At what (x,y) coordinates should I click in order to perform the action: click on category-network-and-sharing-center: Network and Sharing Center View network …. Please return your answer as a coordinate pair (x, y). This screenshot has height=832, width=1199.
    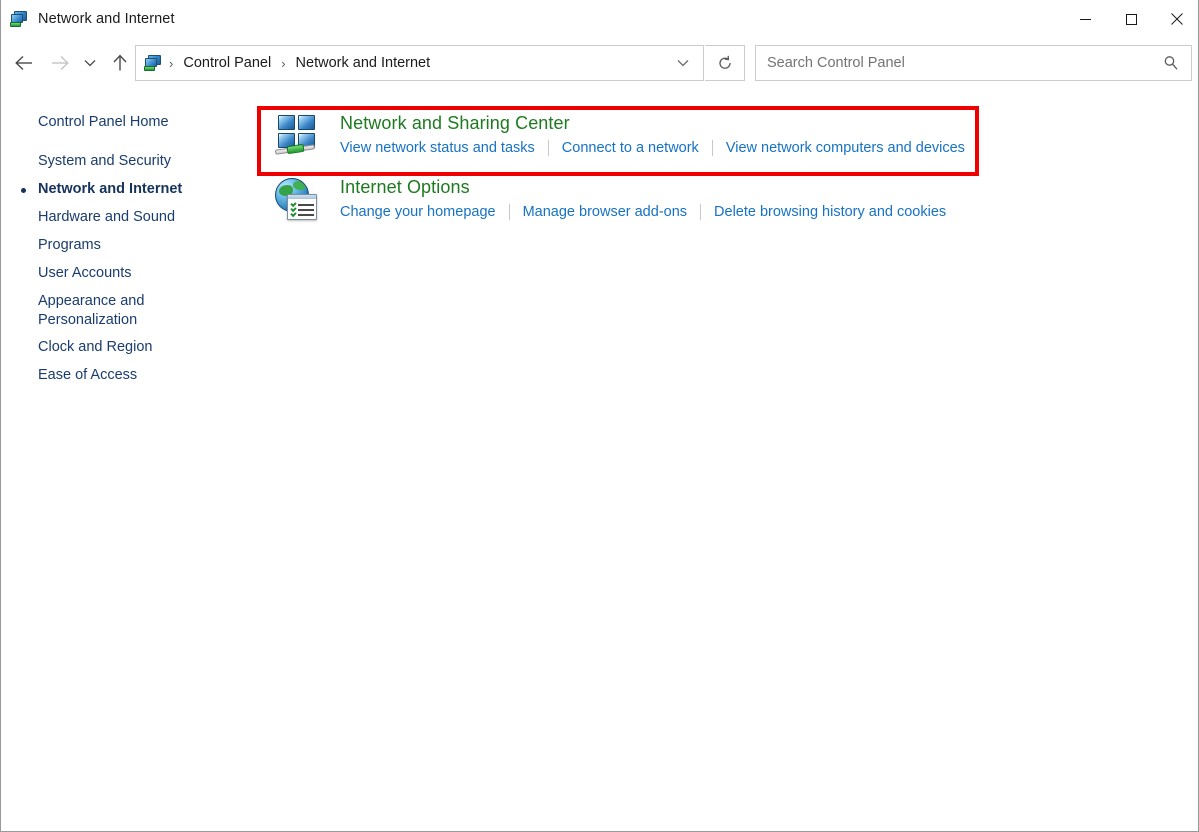
    Looking at the image, I should click on (619, 135).